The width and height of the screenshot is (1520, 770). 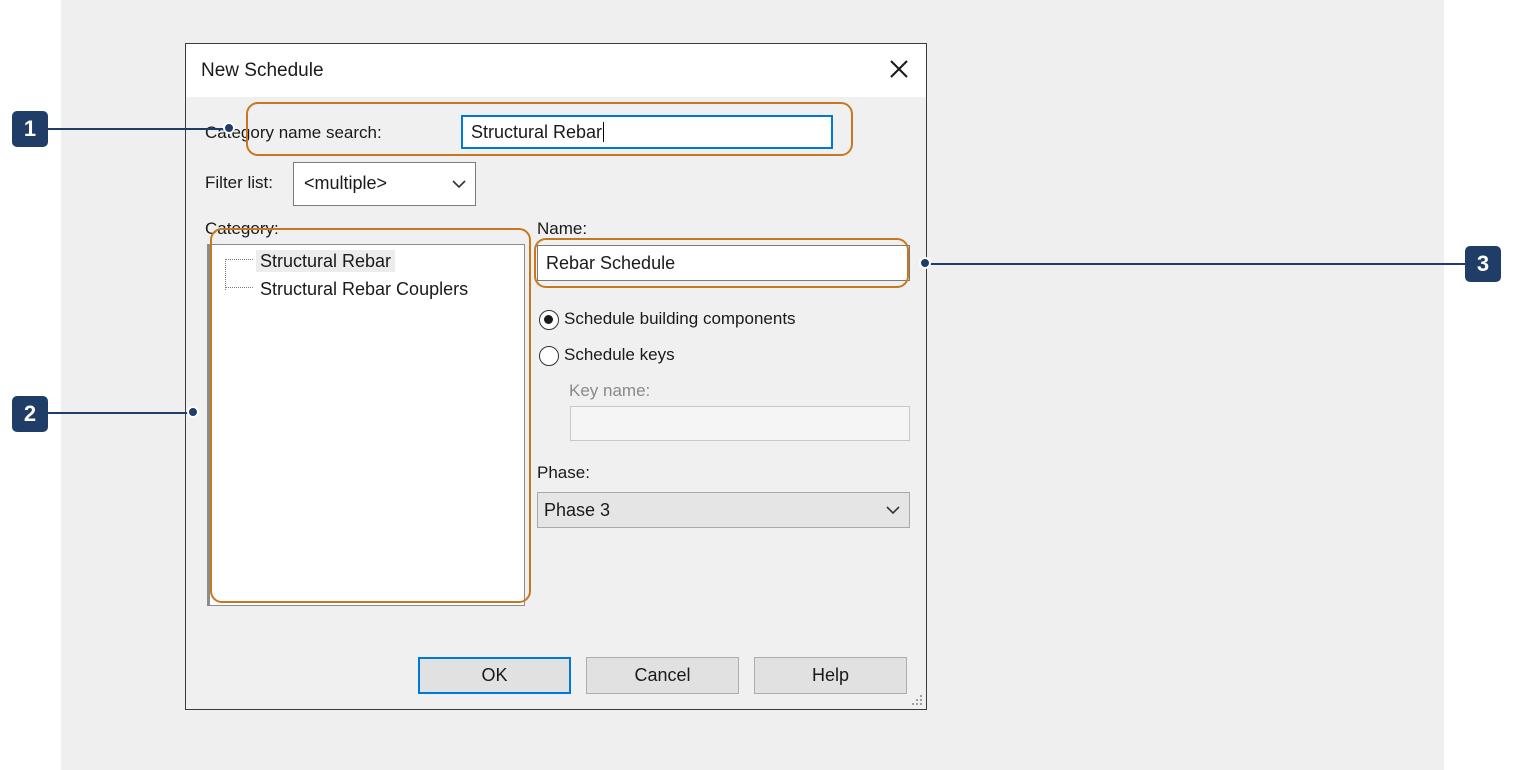 What do you see at coordinates (239, 182) in the screenshot?
I see `filter-list-label: Filter list:` at bounding box center [239, 182].